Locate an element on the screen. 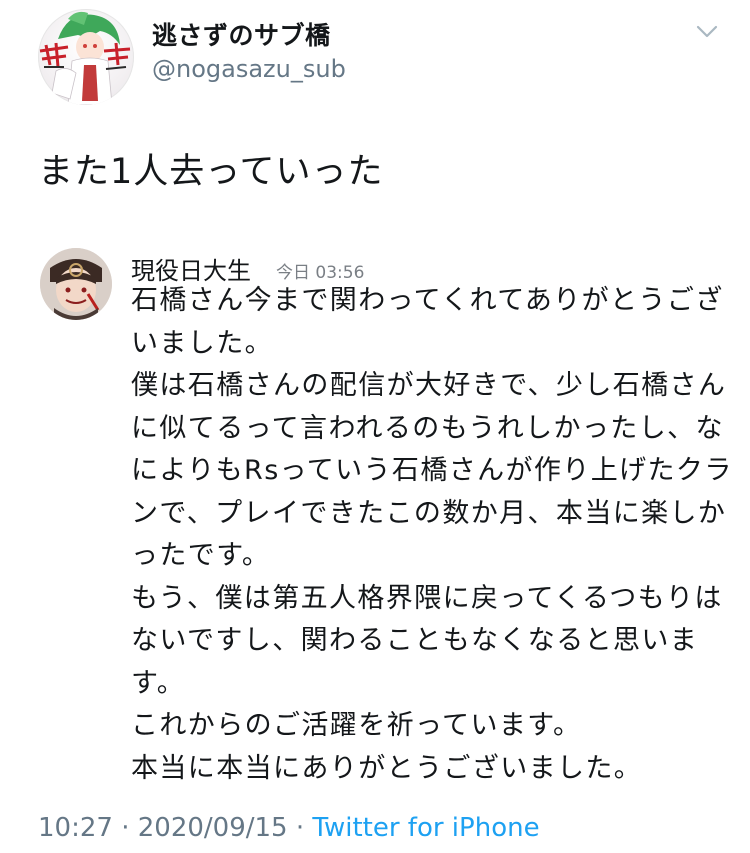  message-line: ったです。 is located at coordinates (201, 555).